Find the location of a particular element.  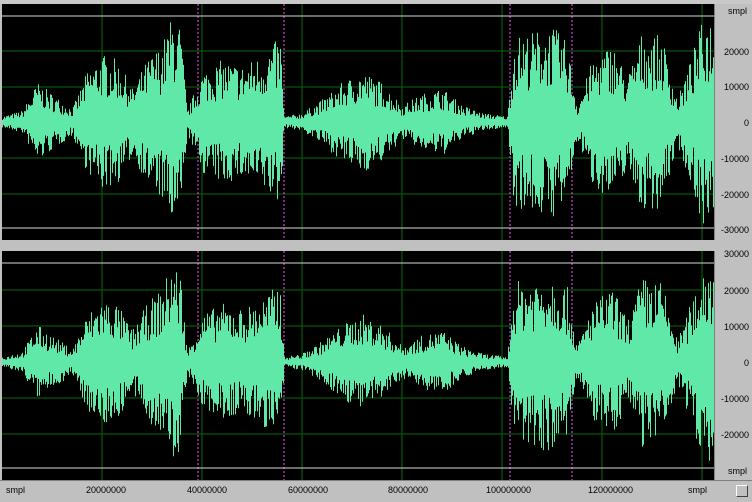

scale-label: -30000 is located at coordinates (734, 230).